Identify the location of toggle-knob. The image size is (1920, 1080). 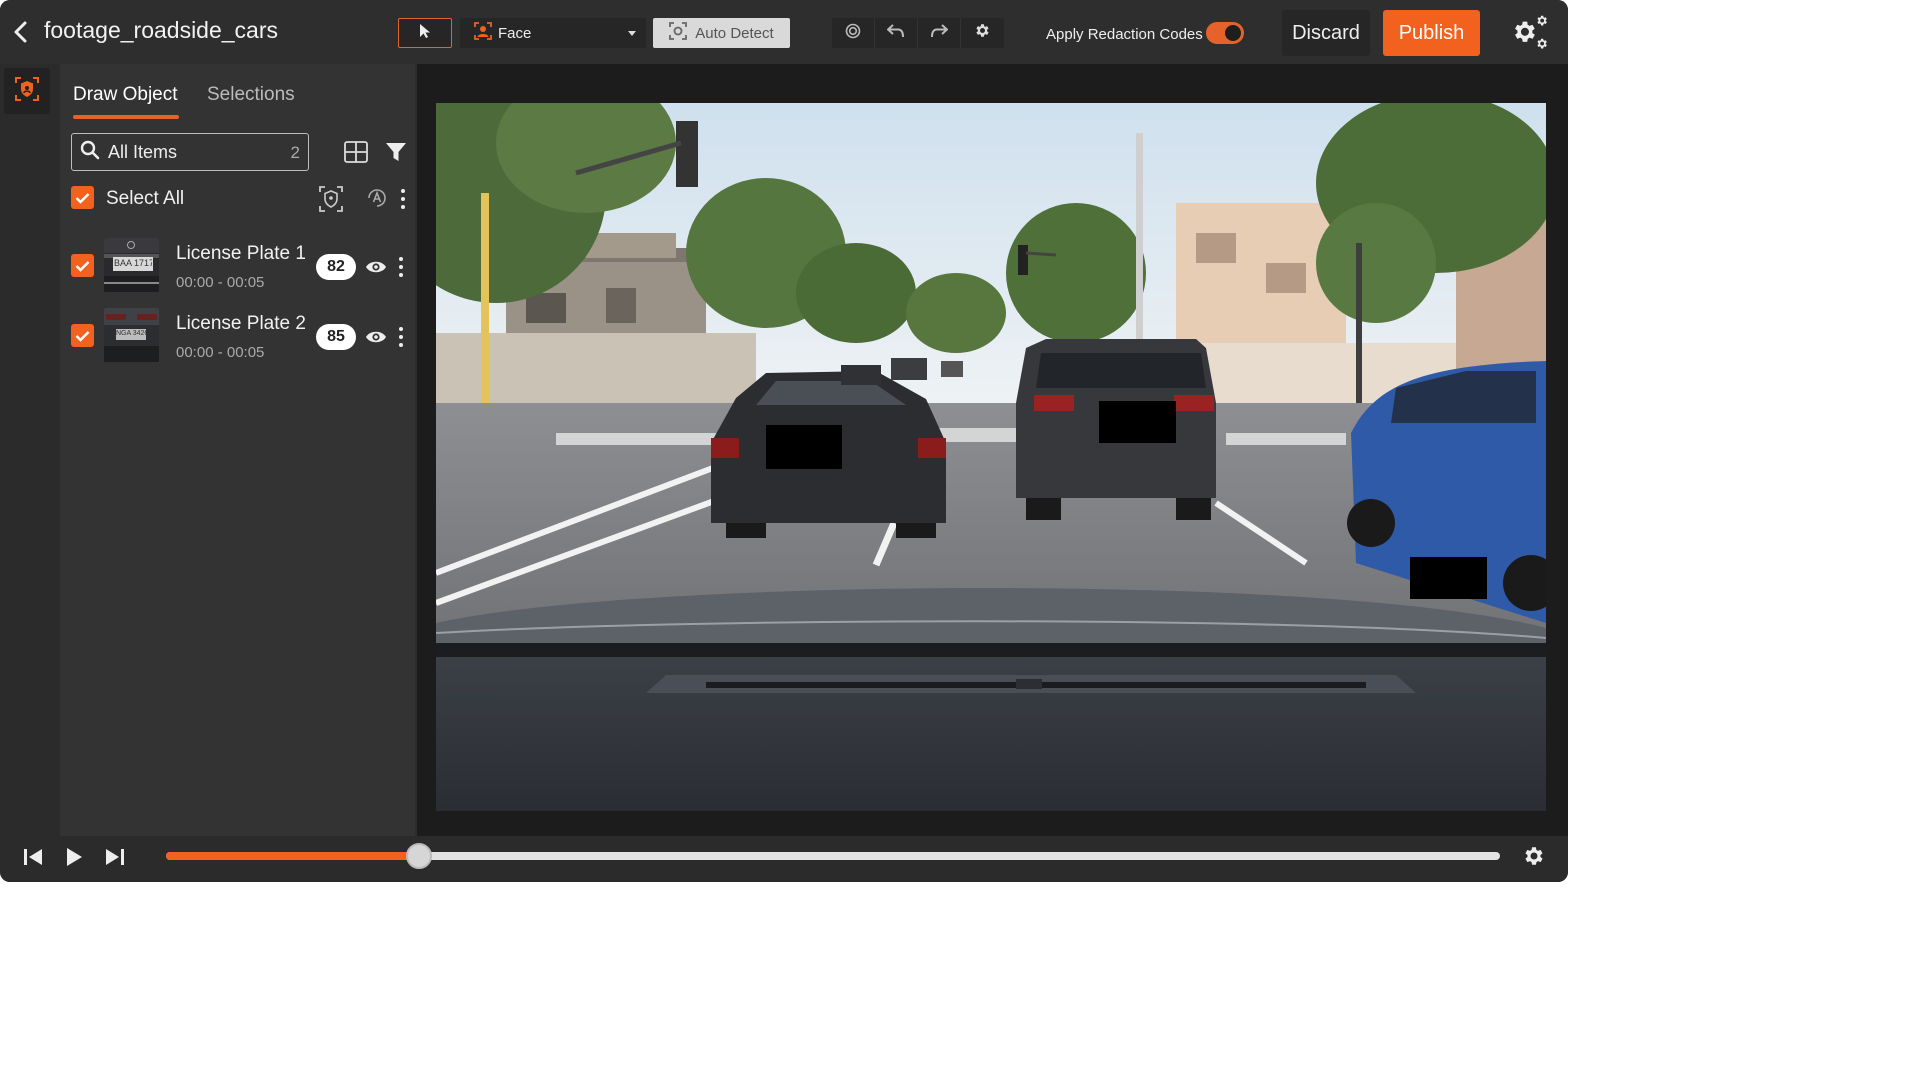
(1233, 33).